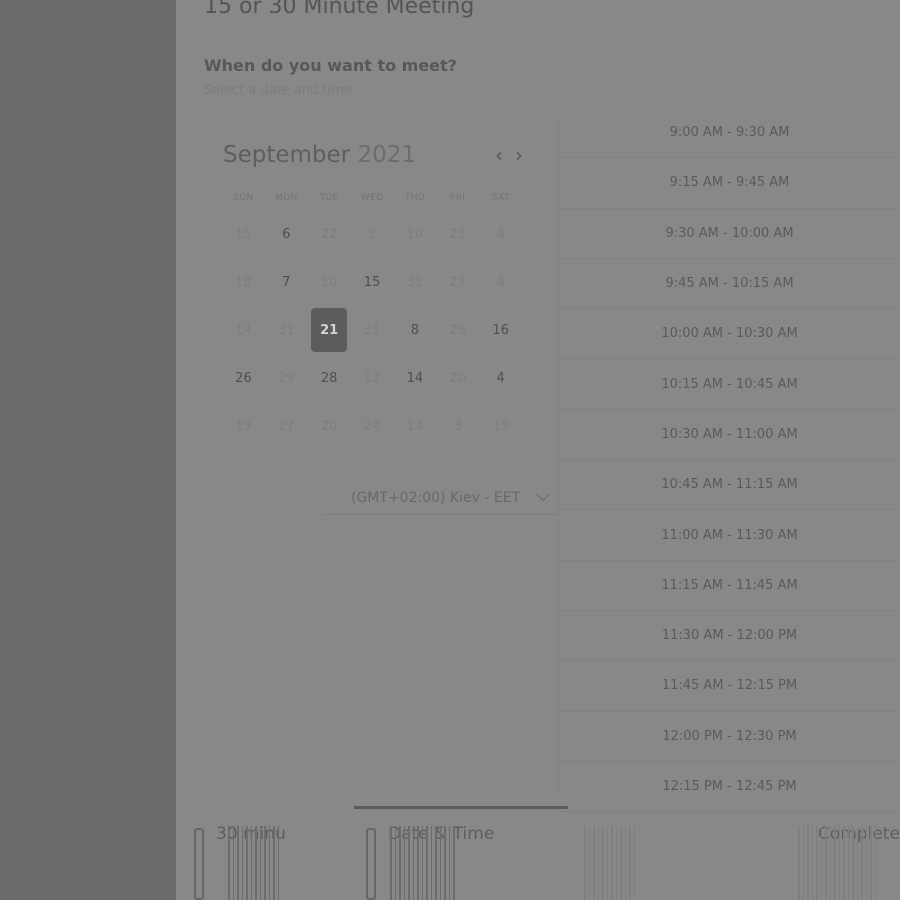 The height and width of the screenshot is (900, 900). What do you see at coordinates (371, 864) in the screenshot?
I see `calendar-icon` at bounding box center [371, 864].